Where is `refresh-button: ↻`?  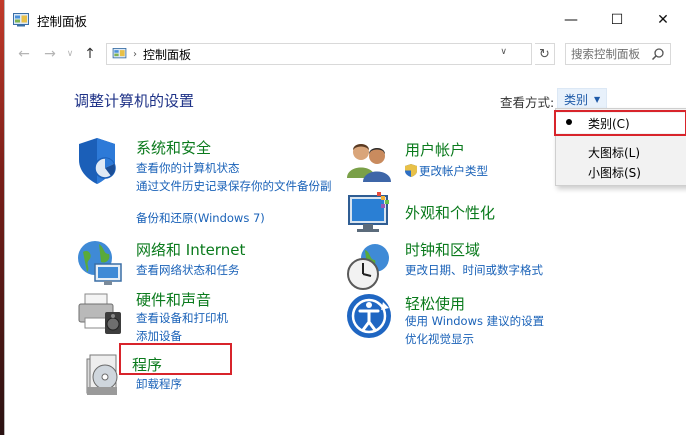
refresh-button: ↻ is located at coordinates (545, 54).